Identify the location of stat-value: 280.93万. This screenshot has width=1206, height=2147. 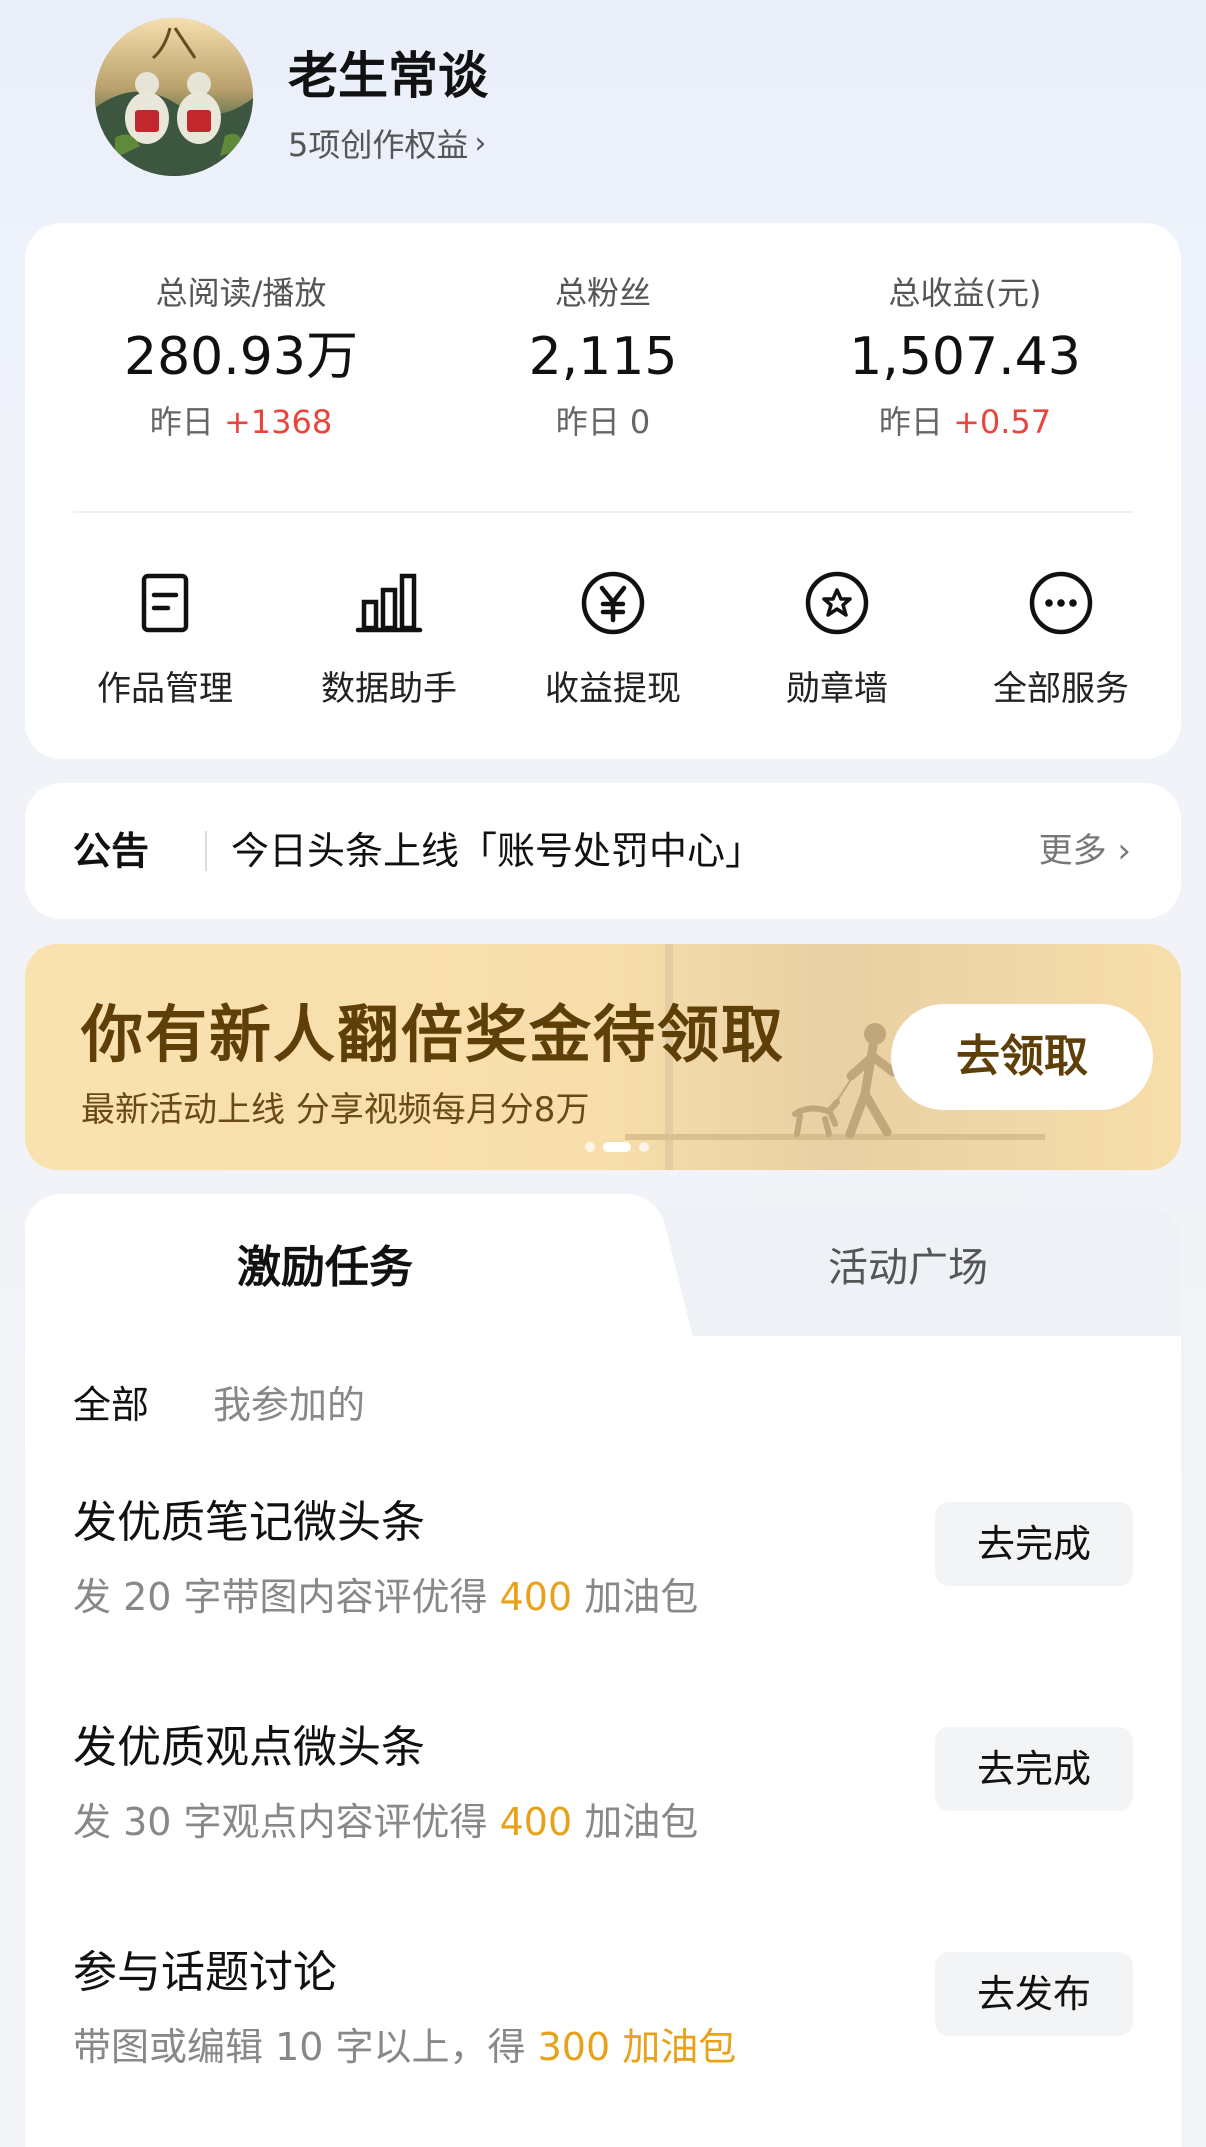
(241, 357).